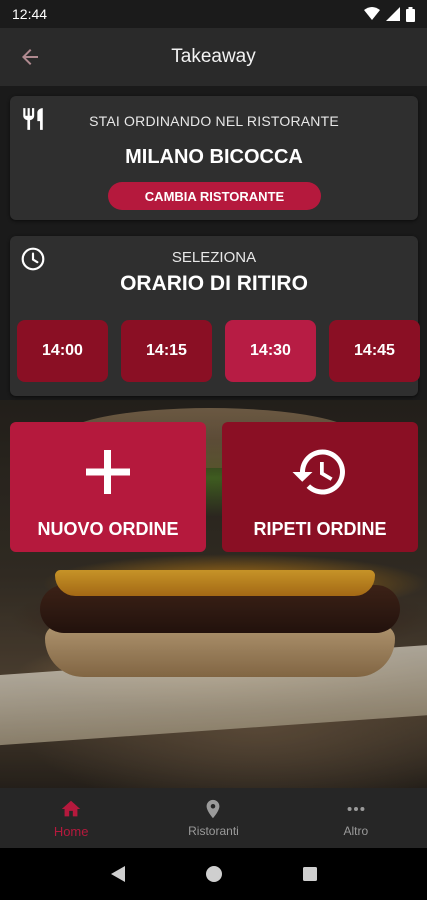 The image size is (427, 900). Describe the element at coordinates (318, 472) in the screenshot. I see `history-icon` at that location.